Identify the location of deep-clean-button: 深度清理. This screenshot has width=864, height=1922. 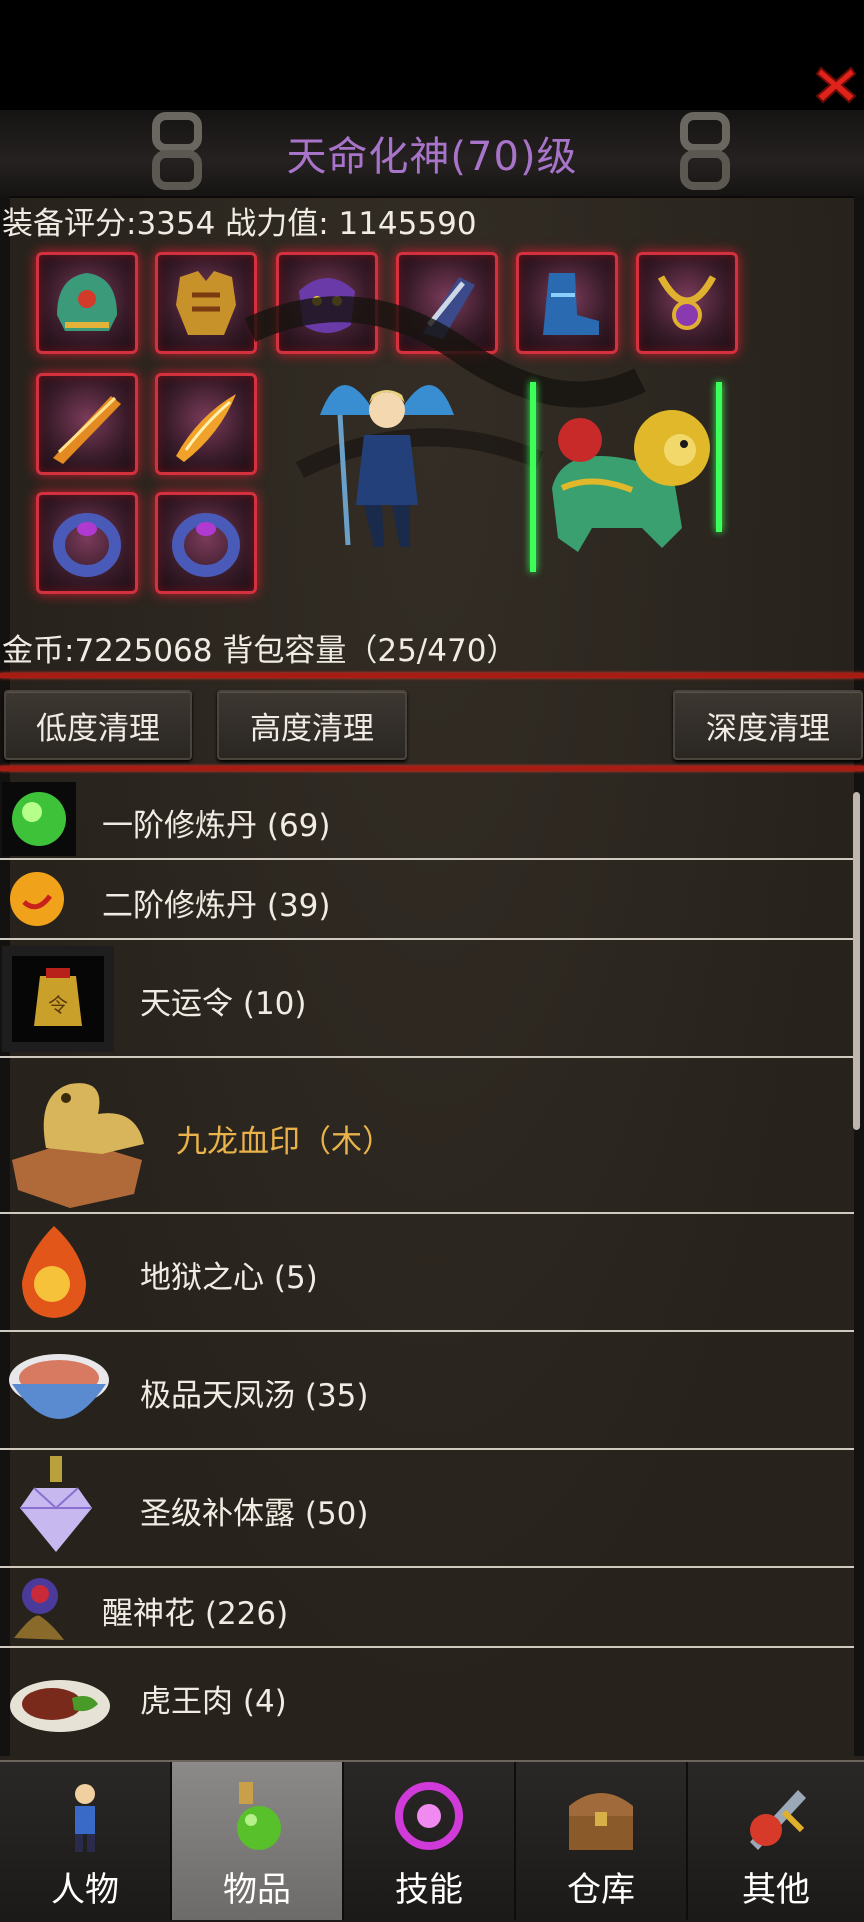
(768, 725).